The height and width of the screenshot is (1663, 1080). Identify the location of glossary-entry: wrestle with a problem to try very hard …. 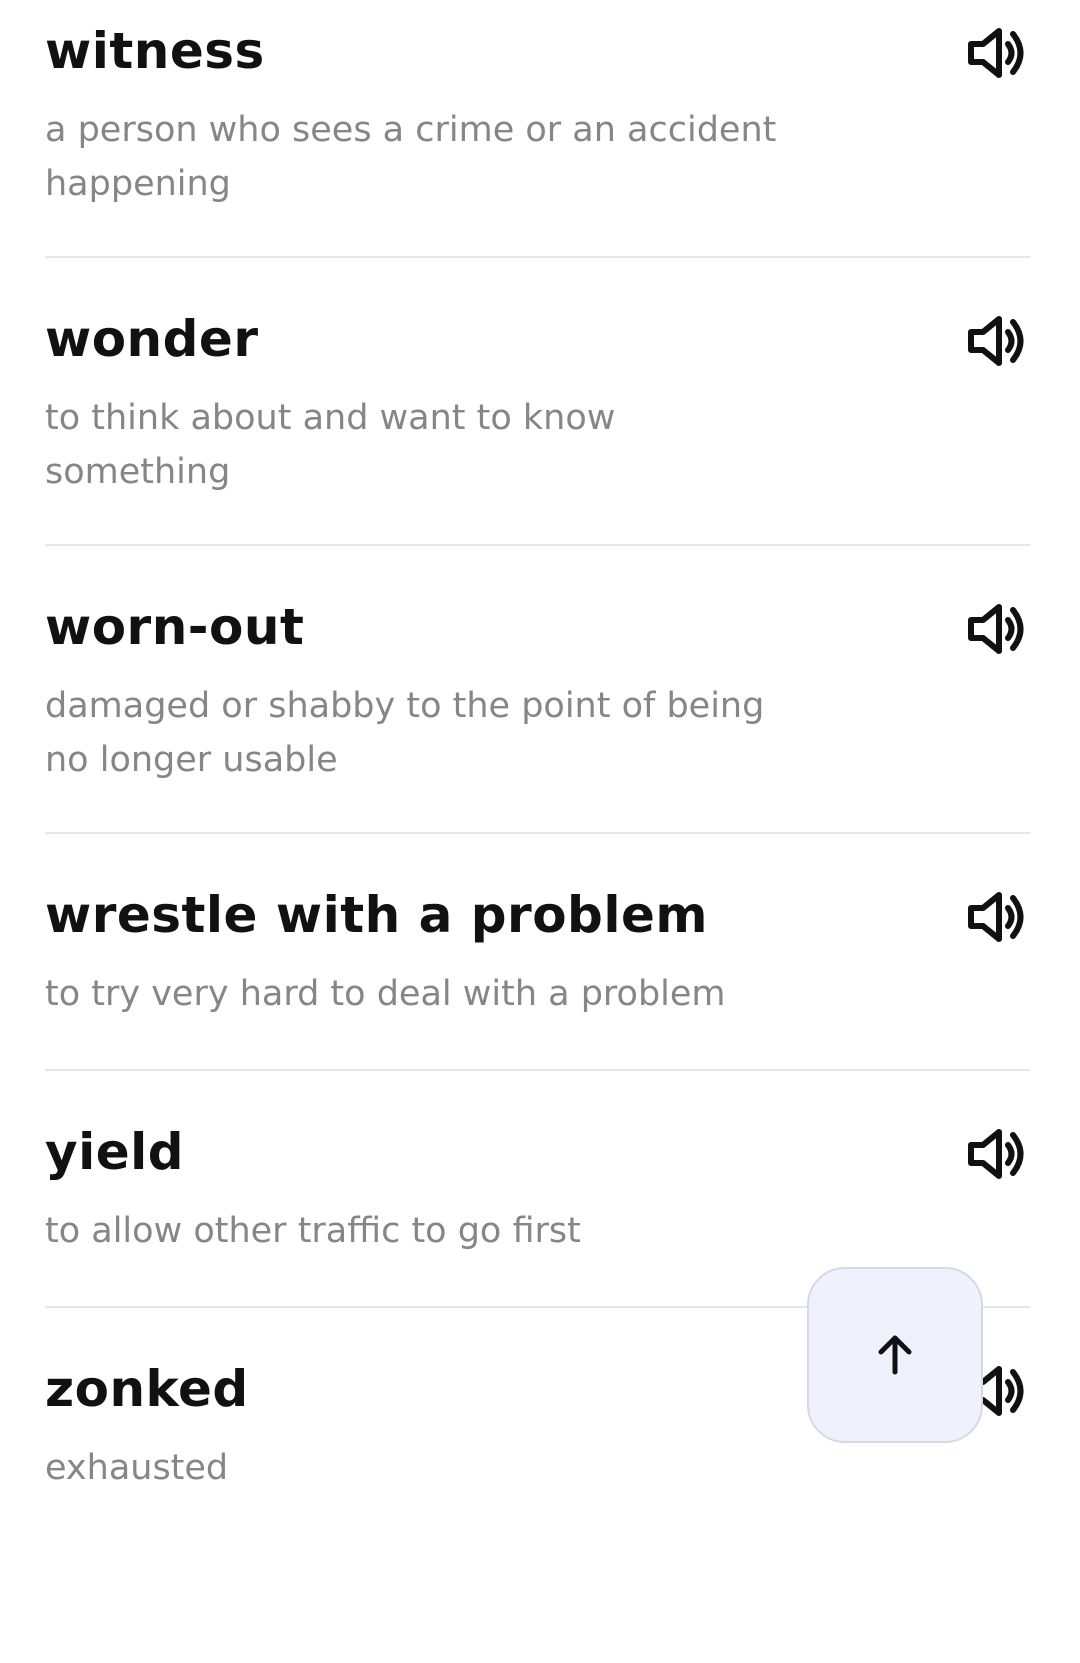
(537, 952).